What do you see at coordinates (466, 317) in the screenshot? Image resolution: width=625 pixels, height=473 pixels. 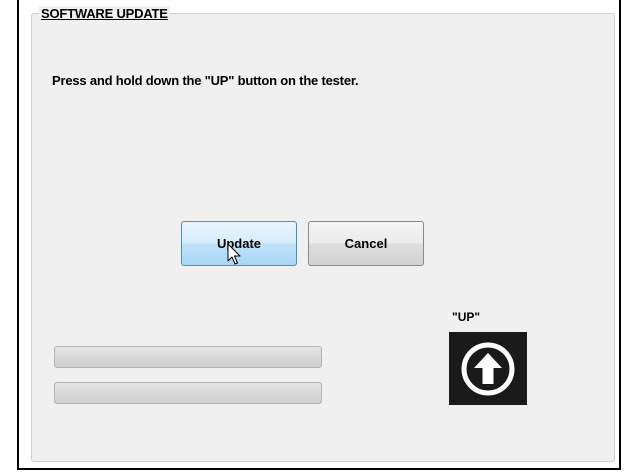 I see `up-indicator-label: "UP"` at bounding box center [466, 317].